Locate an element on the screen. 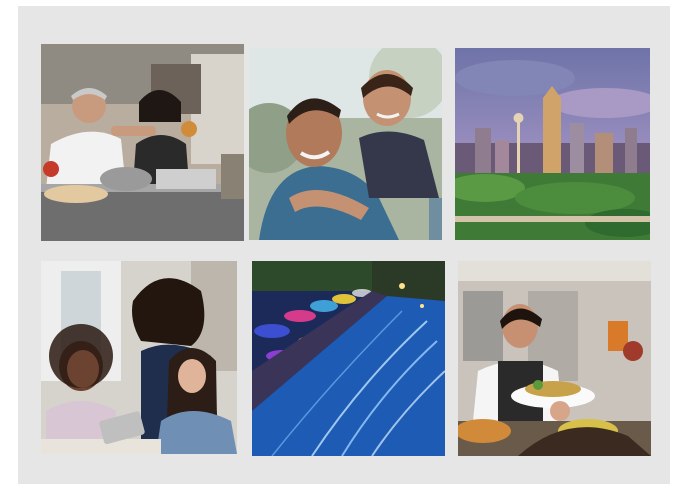 The width and height of the screenshot is (688, 488). kitchen-serving-image is located at coordinates (554, 358).